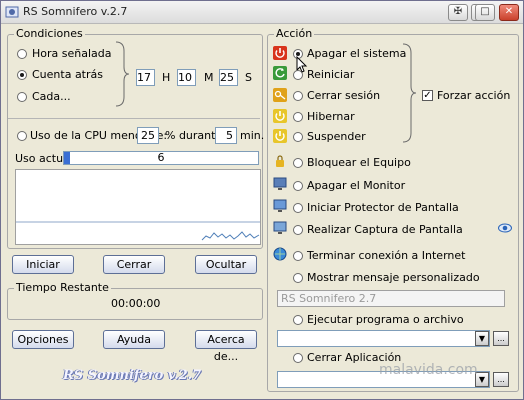 Image resolution: width=524 pixels, height=400 pixels. Describe the element at coordinates (280, 205) in the screenshot. I see `screensaver-icon` at that location.